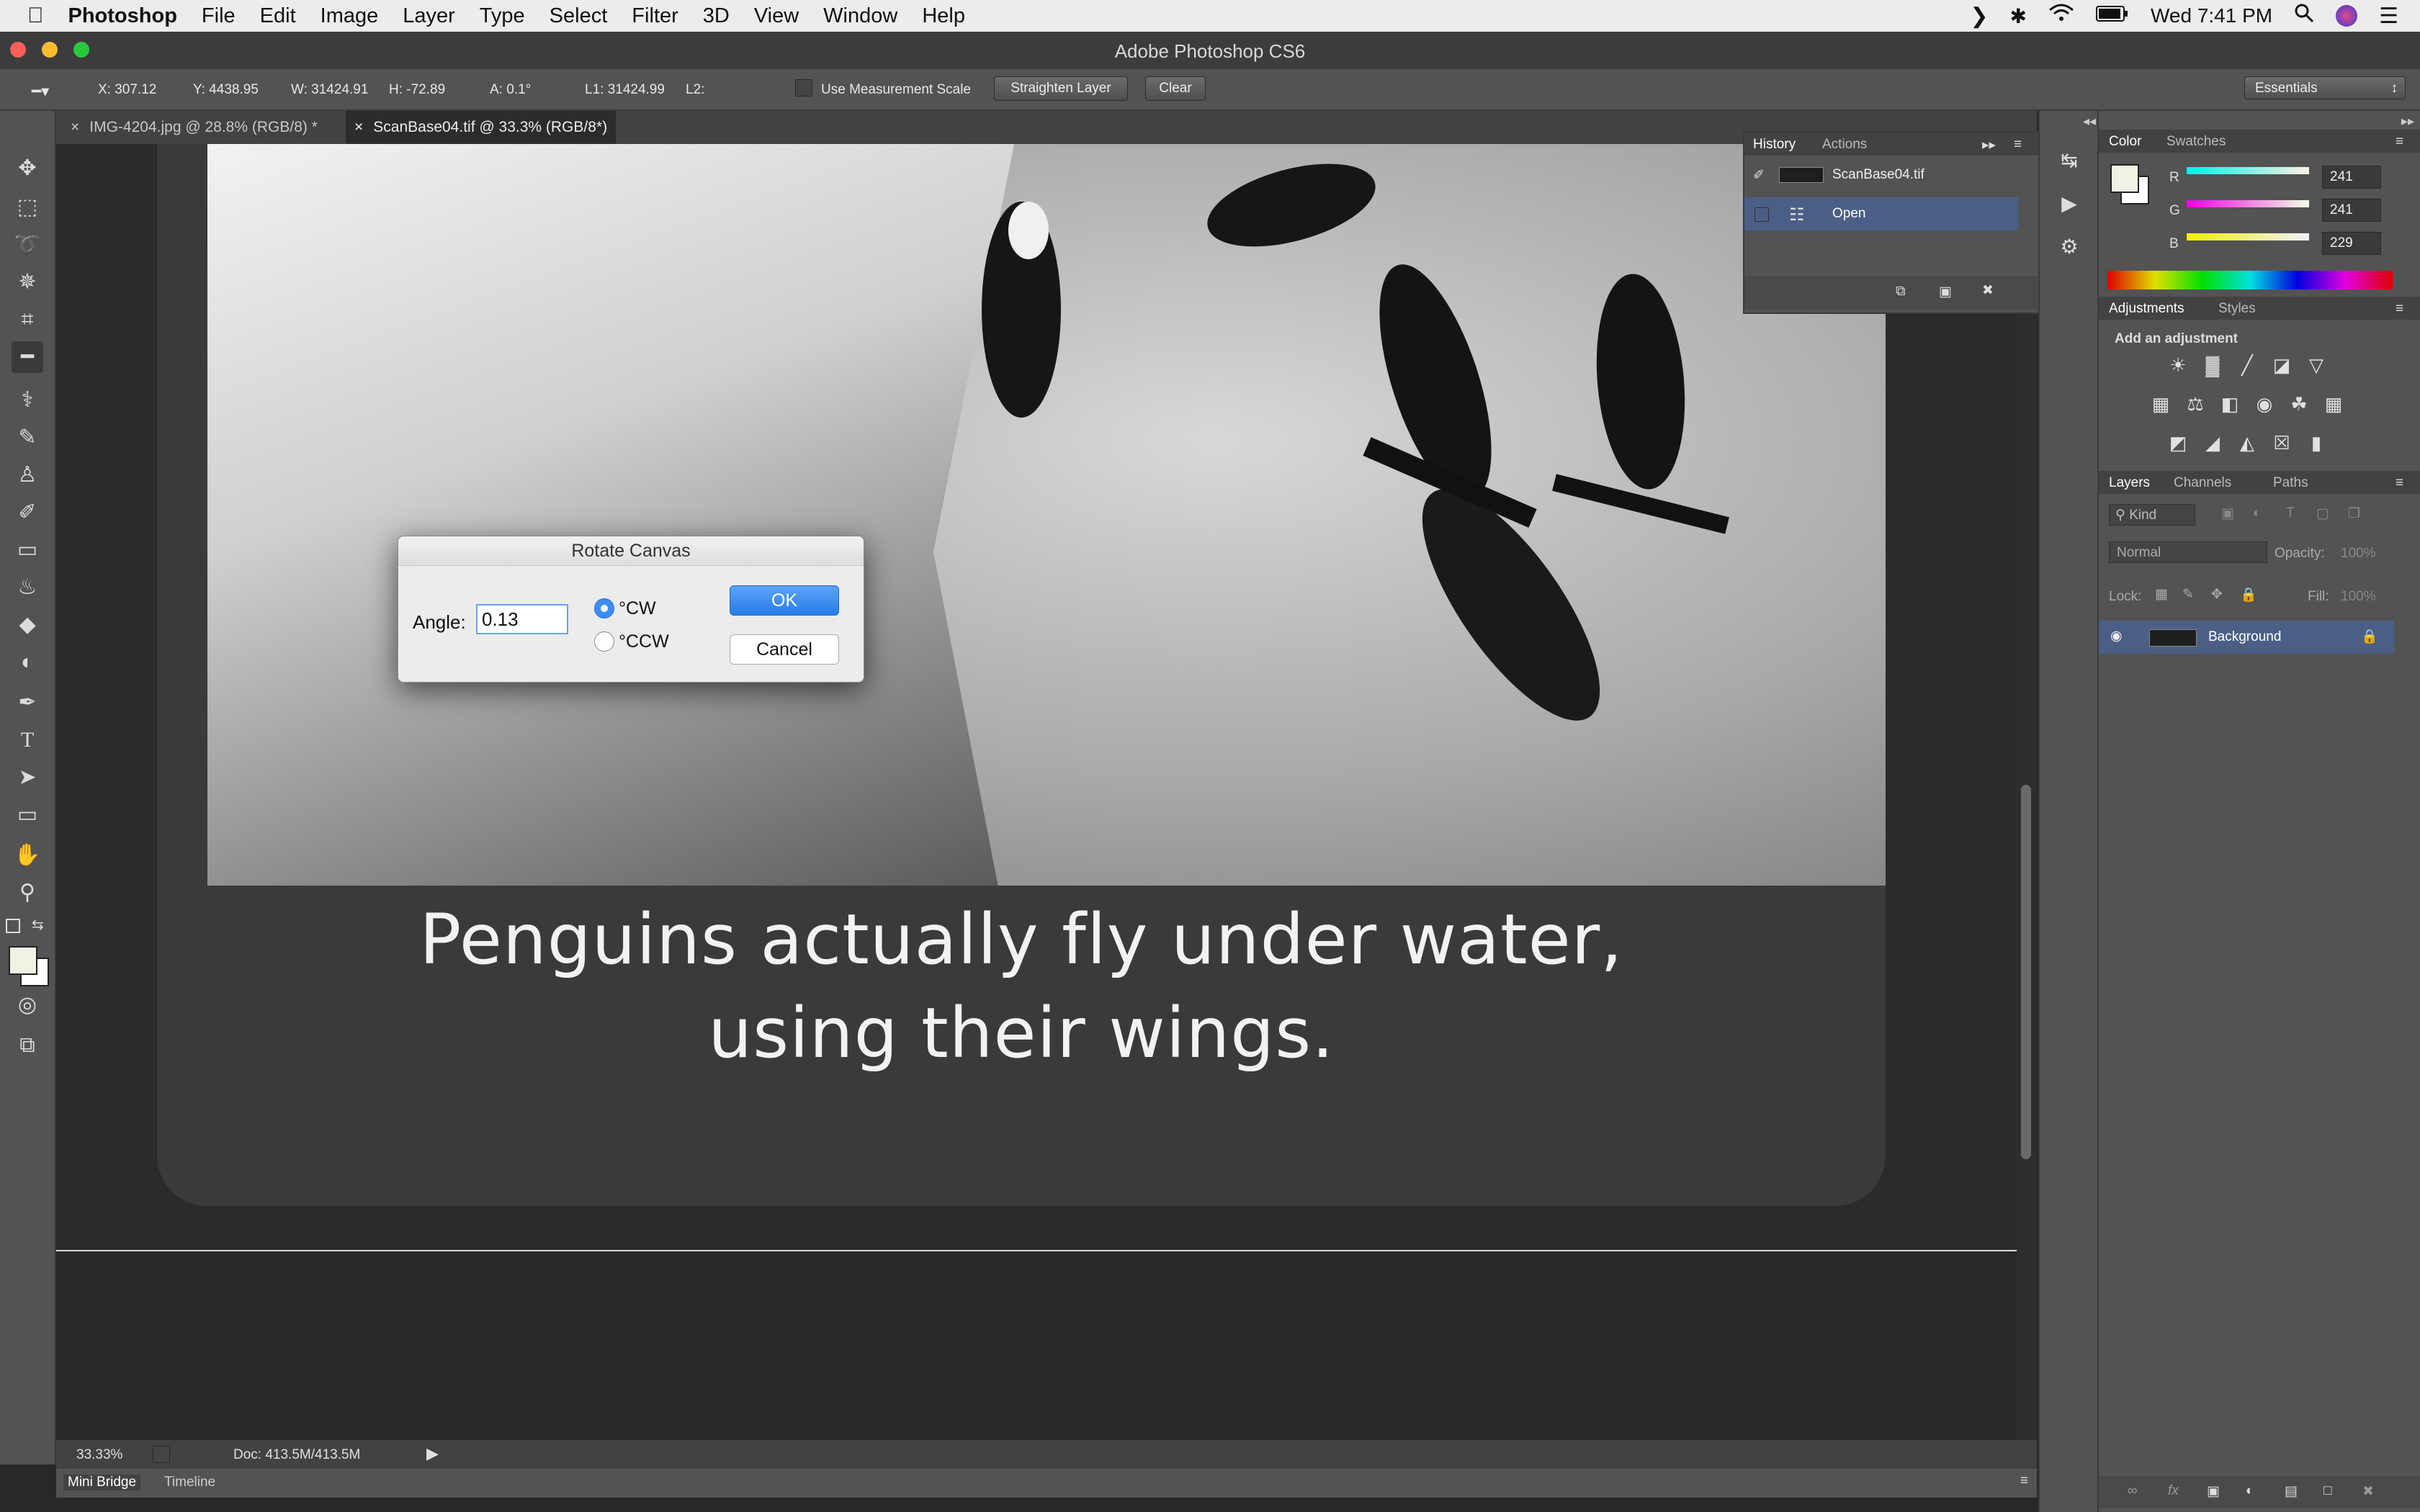 The width and height of the screenshot is (2420, 1512). Describe the element at coordinates (1881, 175) in the screenshot. I see `history-snapshot-row: ✐ ScanBase04.tif` at that location.